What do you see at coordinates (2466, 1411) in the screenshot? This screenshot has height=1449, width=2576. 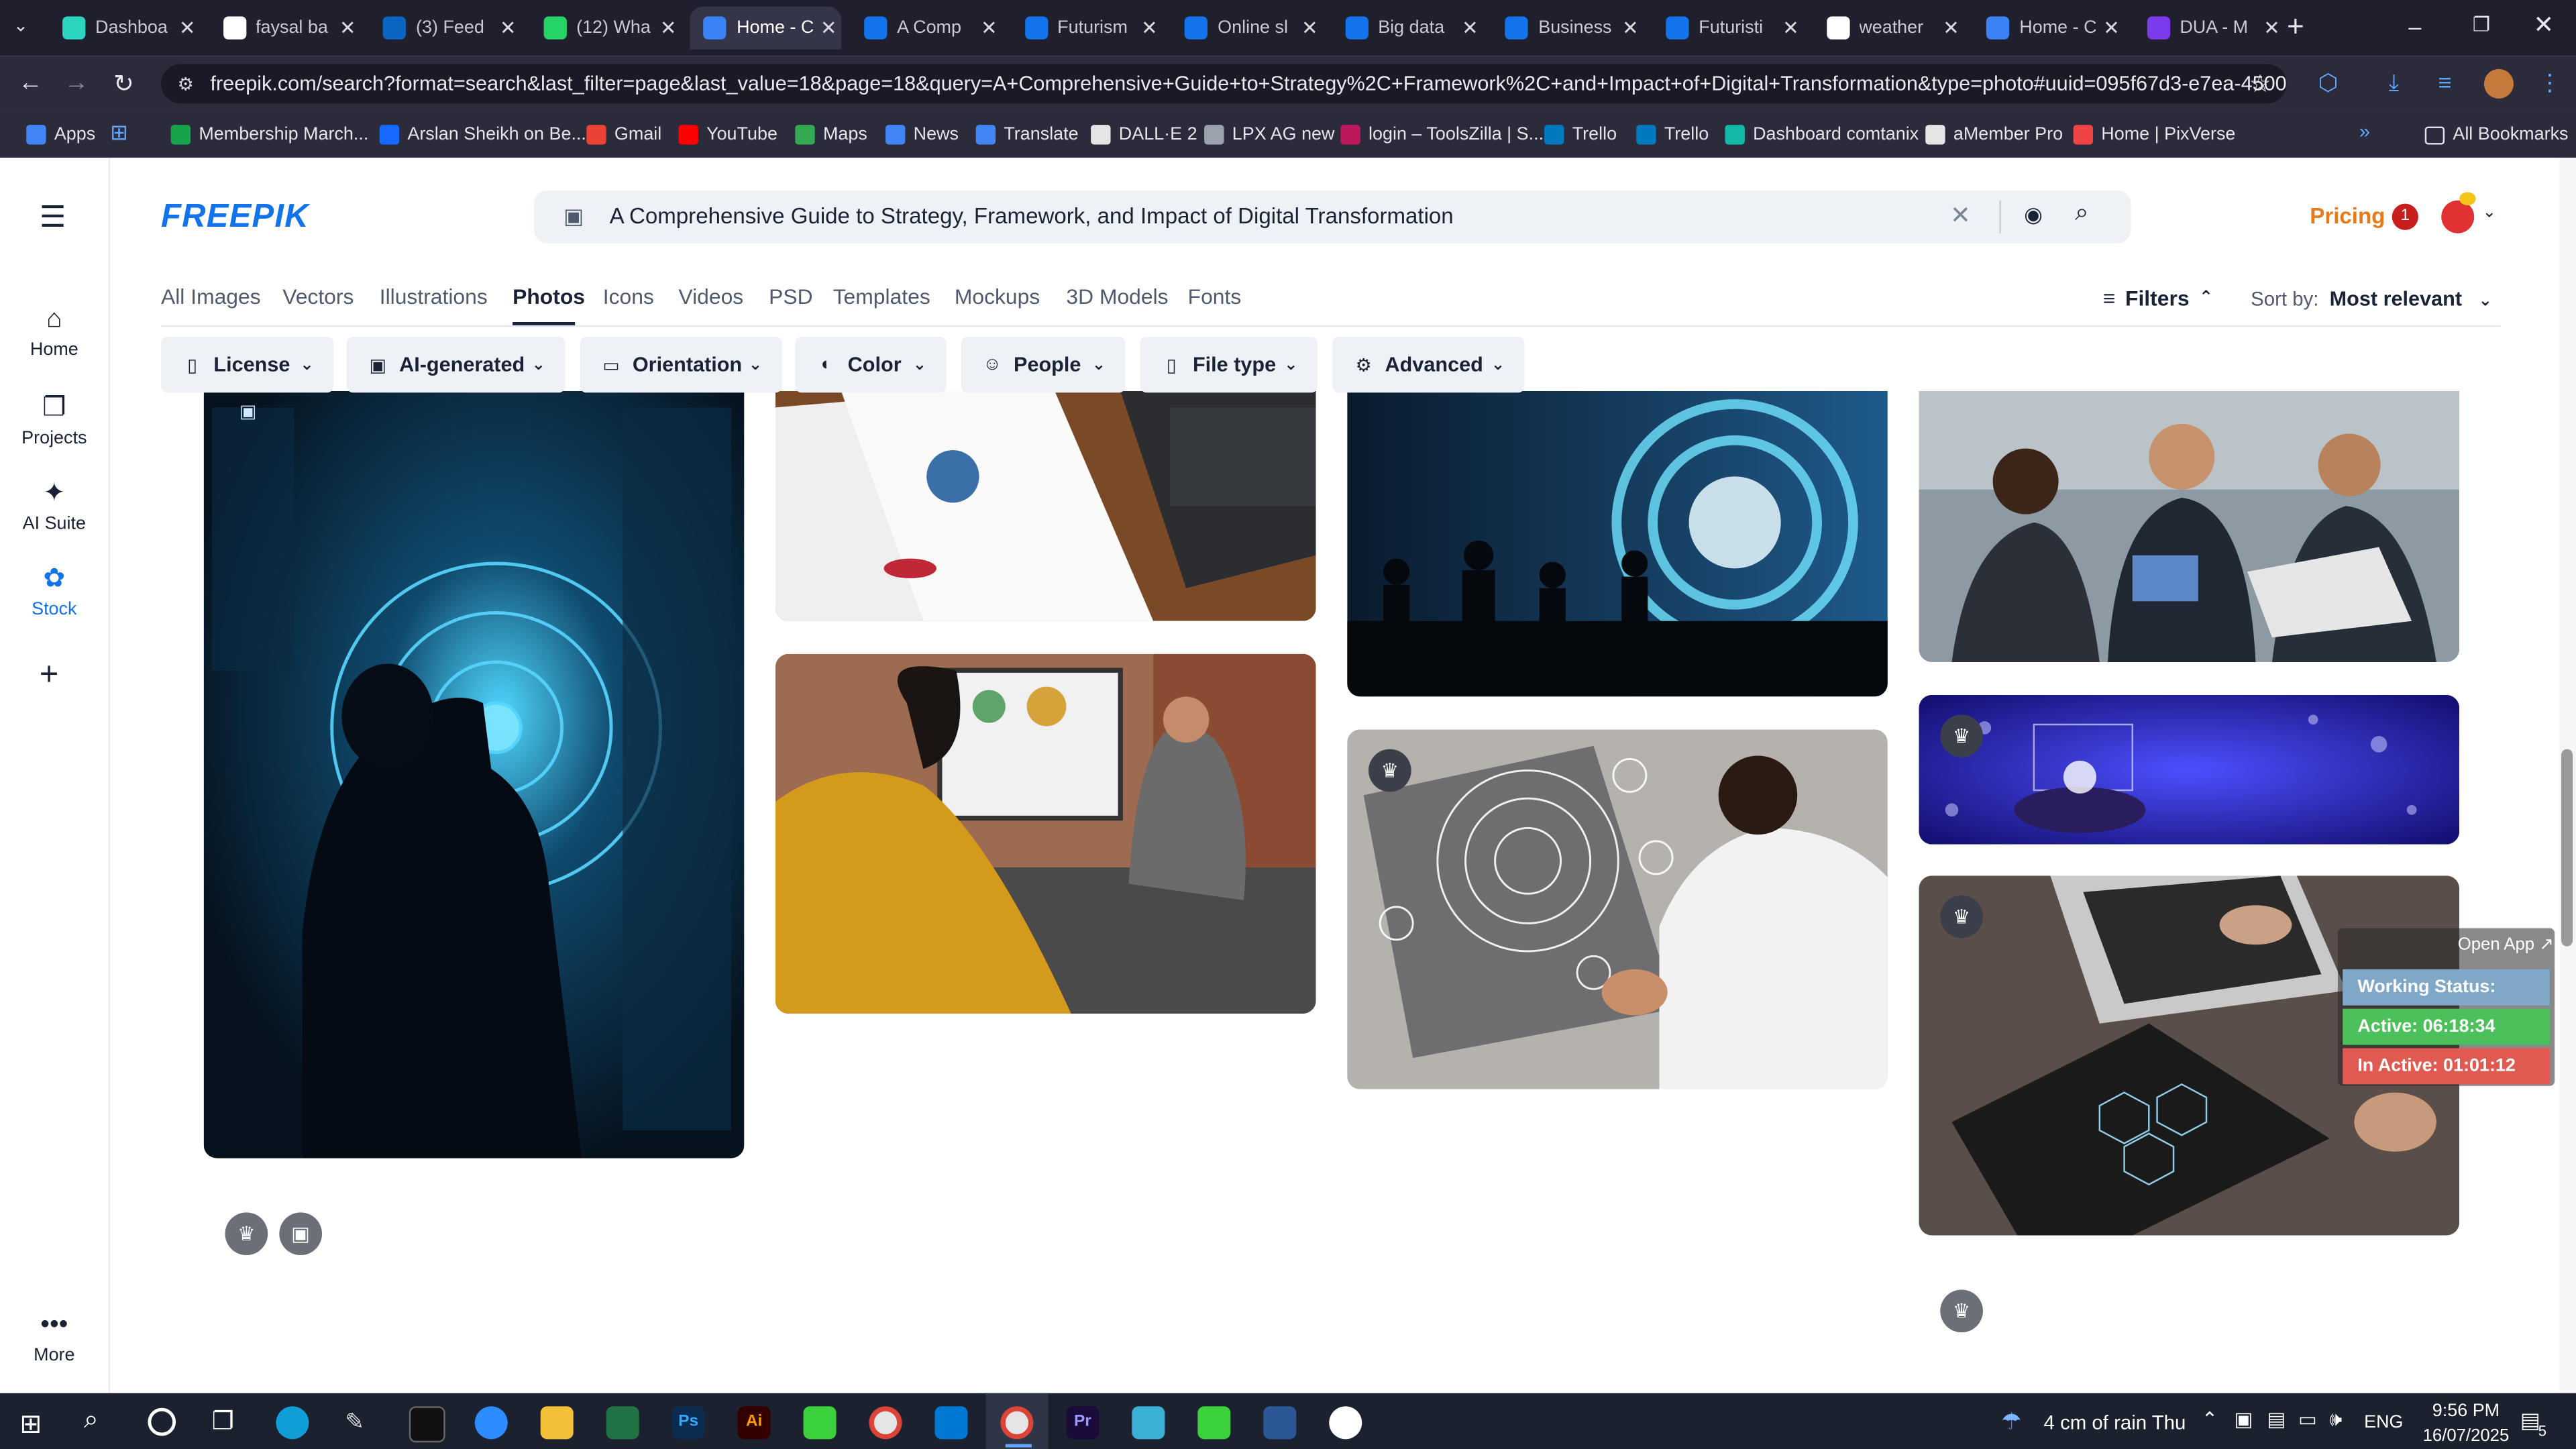 I see `clock-time: 9:56 PM` at bounding box center [2466, 1411].